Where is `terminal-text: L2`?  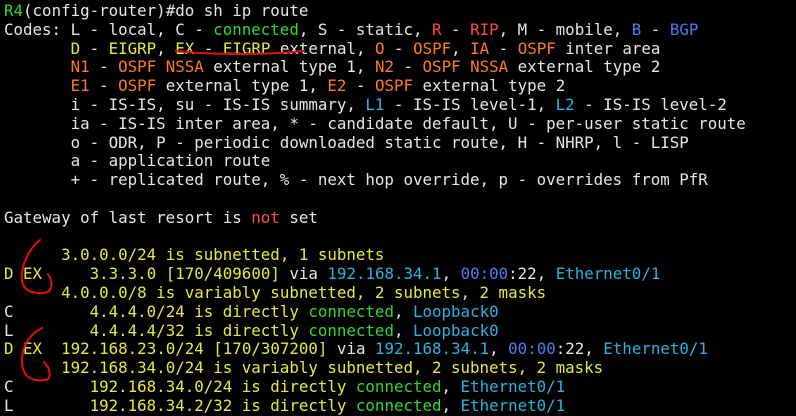 terminal-text: L2 is located at coordinates (565, 104).